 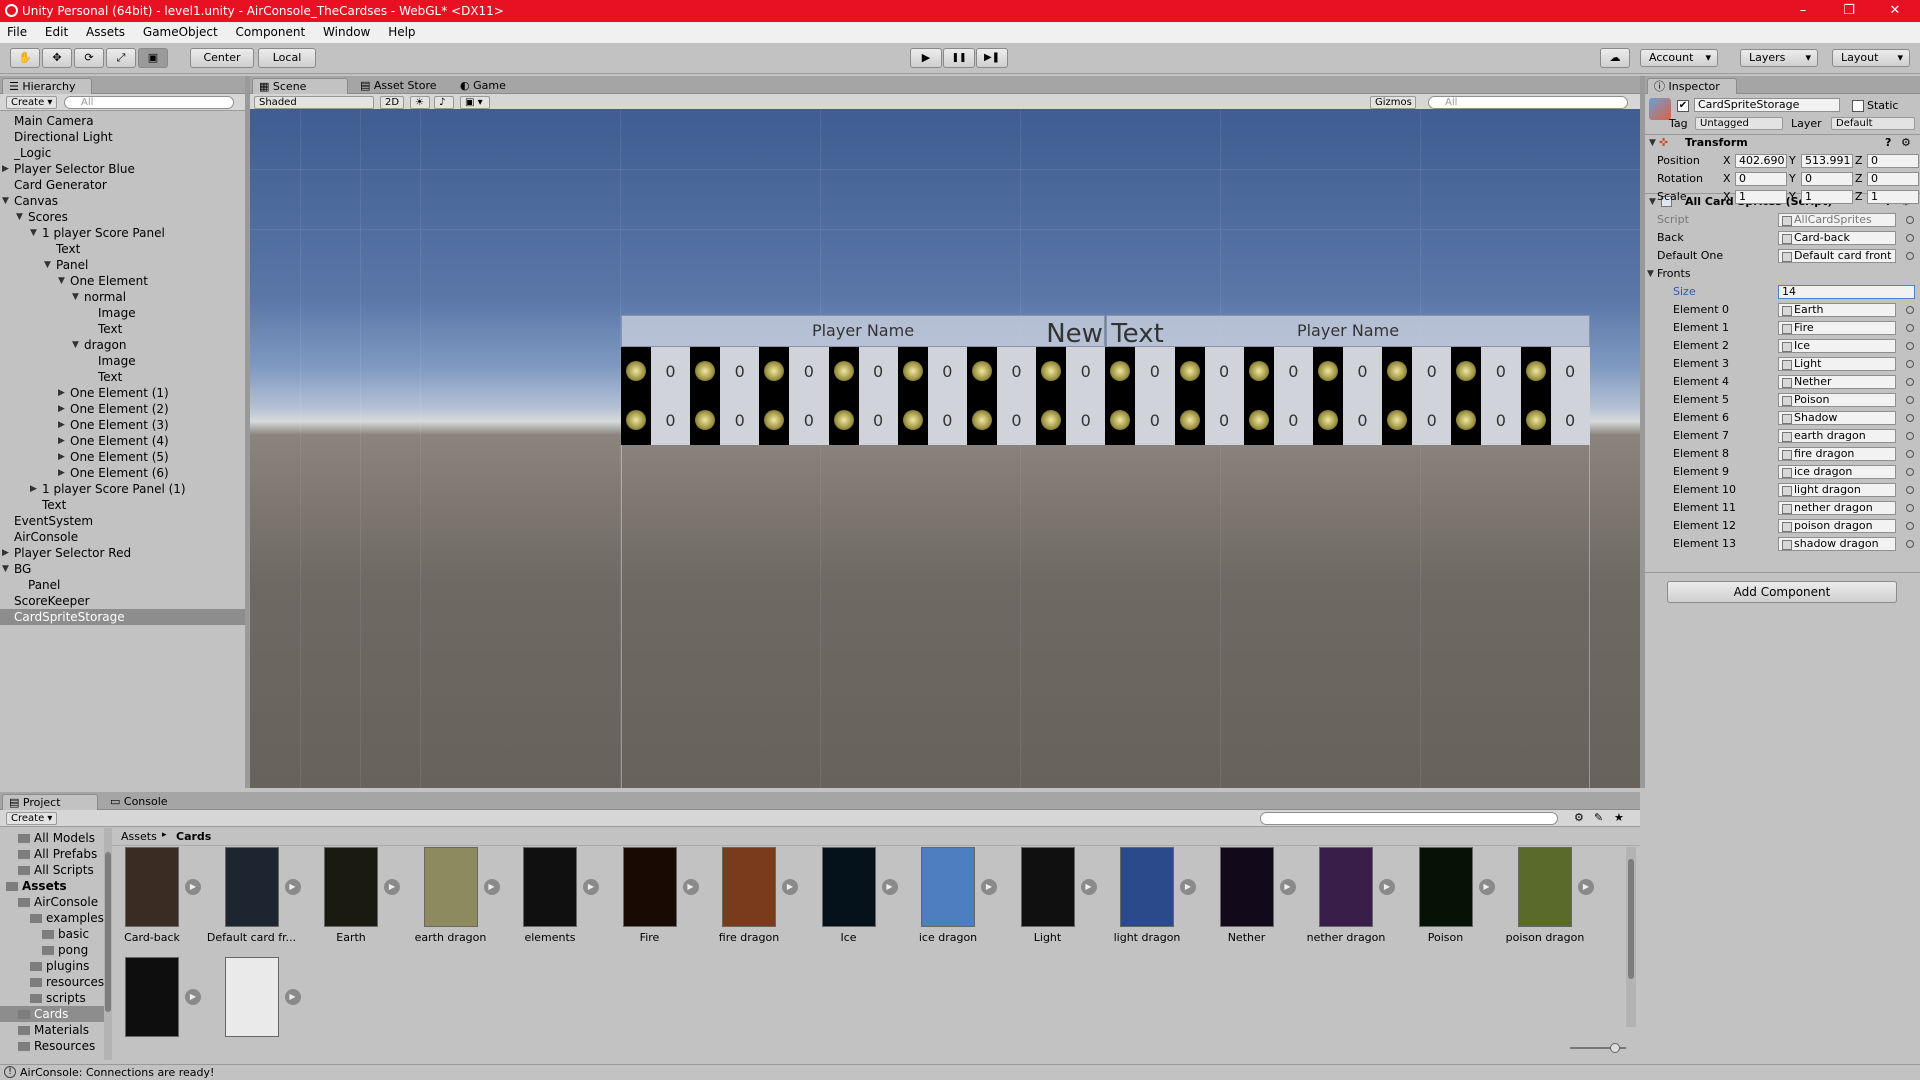 I want to click on hierarchy-item: ▼ 1 player Score Panel, so click(x=122, y=233).